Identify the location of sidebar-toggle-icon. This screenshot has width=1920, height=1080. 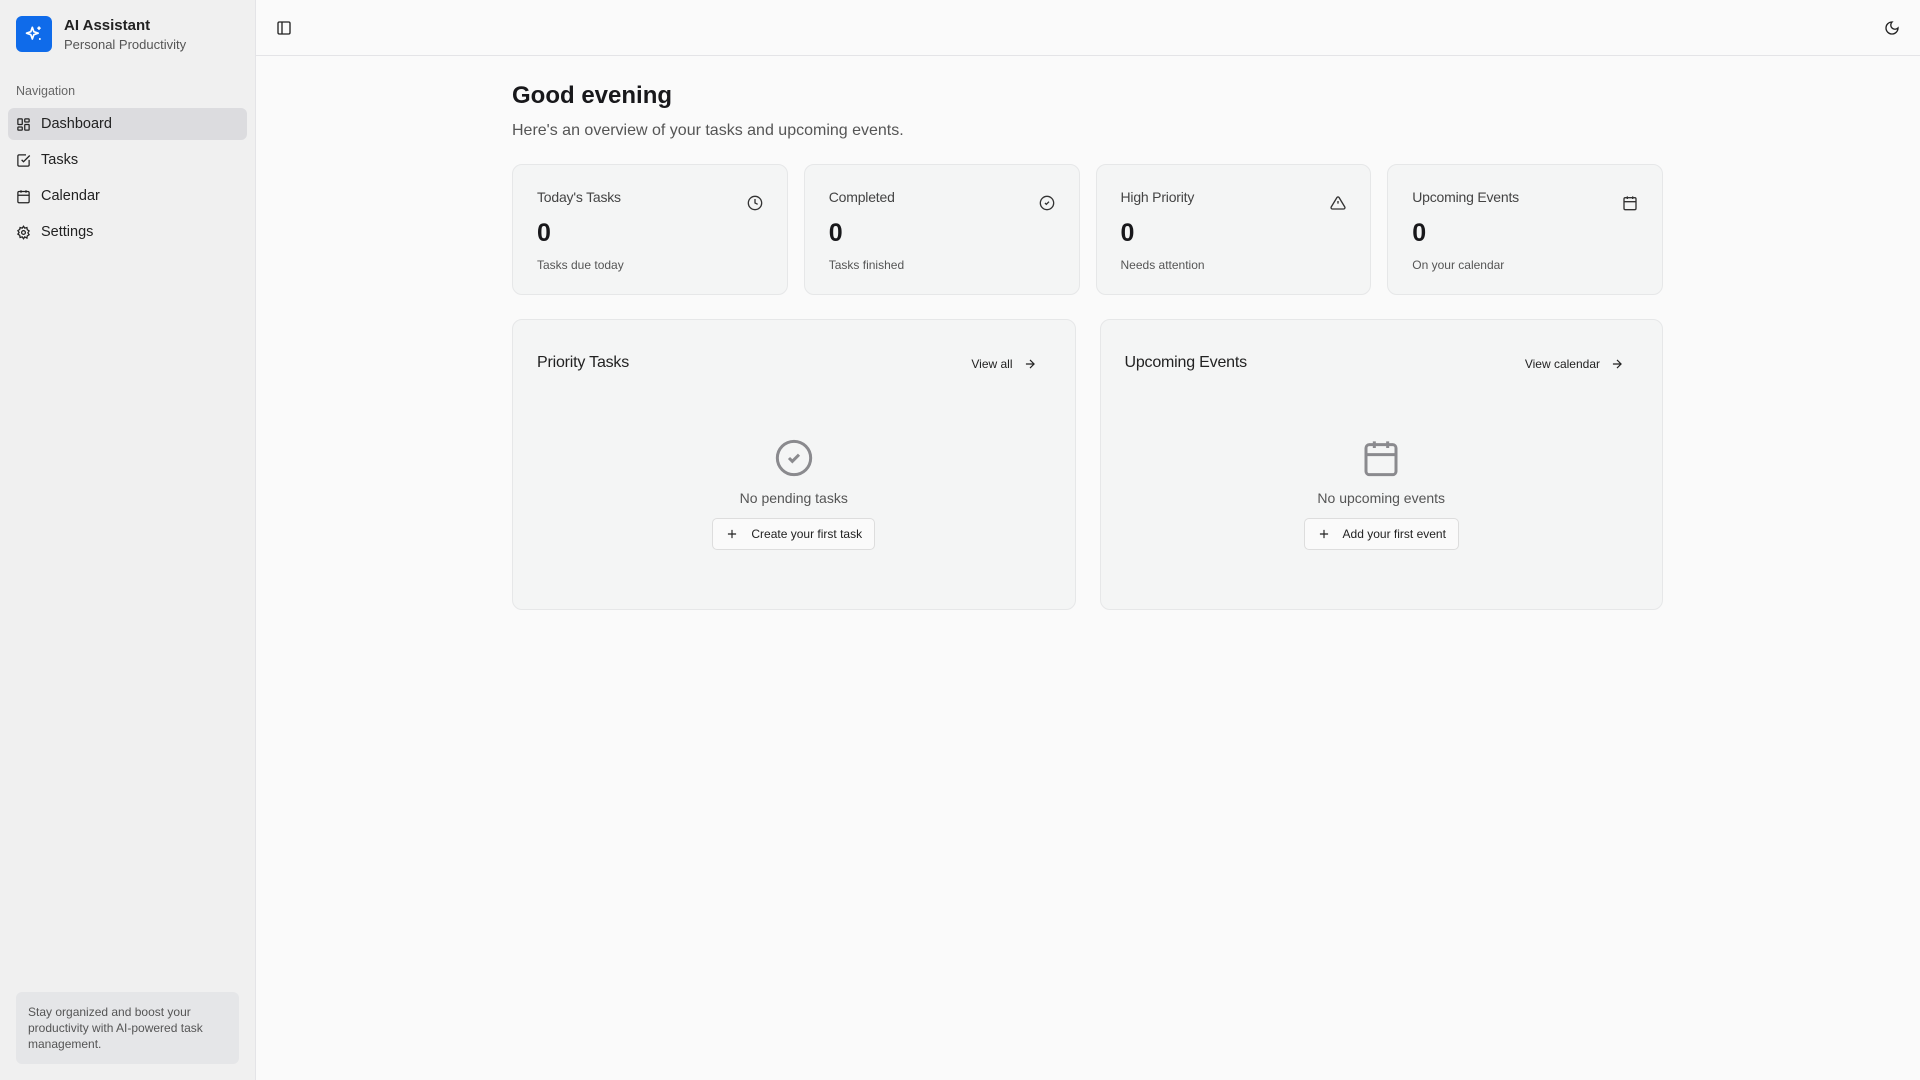
(284, 28).